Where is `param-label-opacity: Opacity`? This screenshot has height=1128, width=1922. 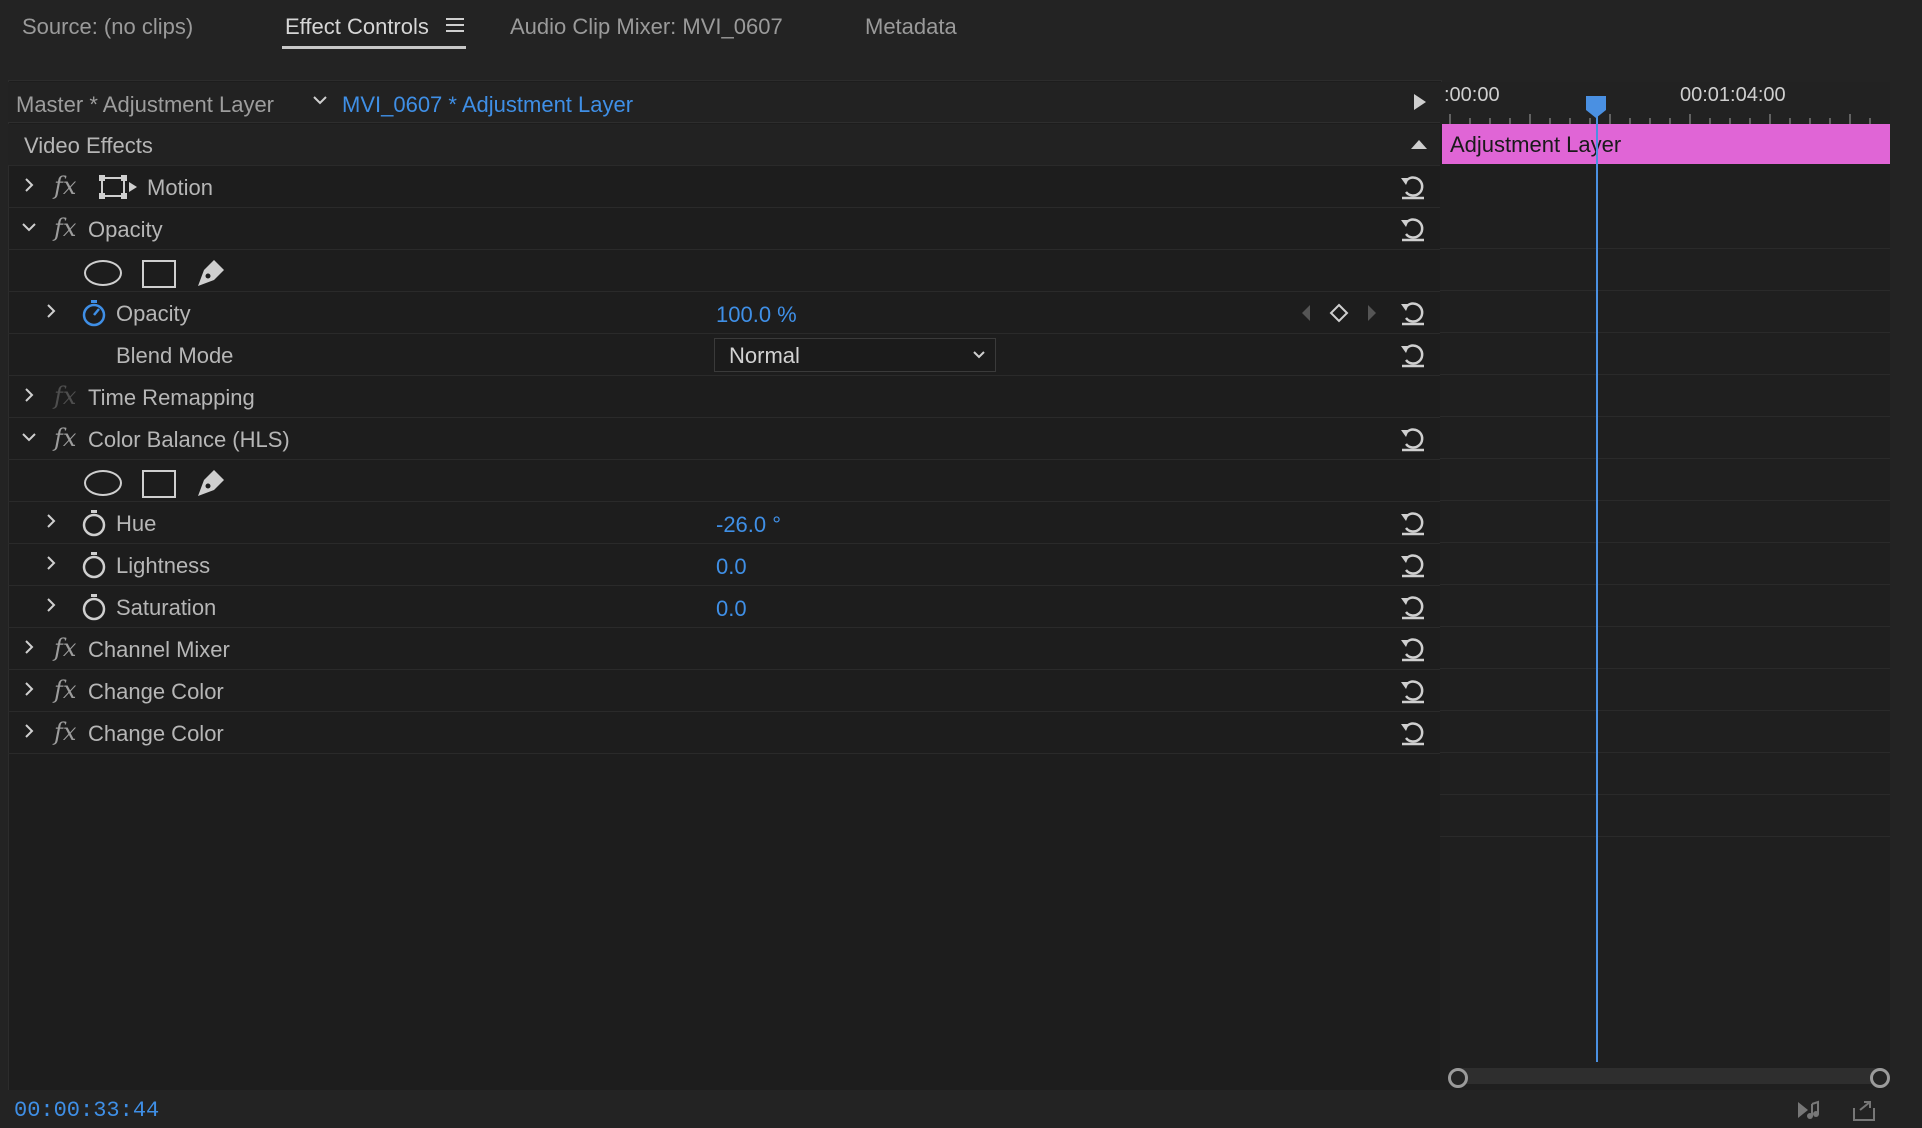
param-label-opacity: Opacity is located at coordinates (153, 313).